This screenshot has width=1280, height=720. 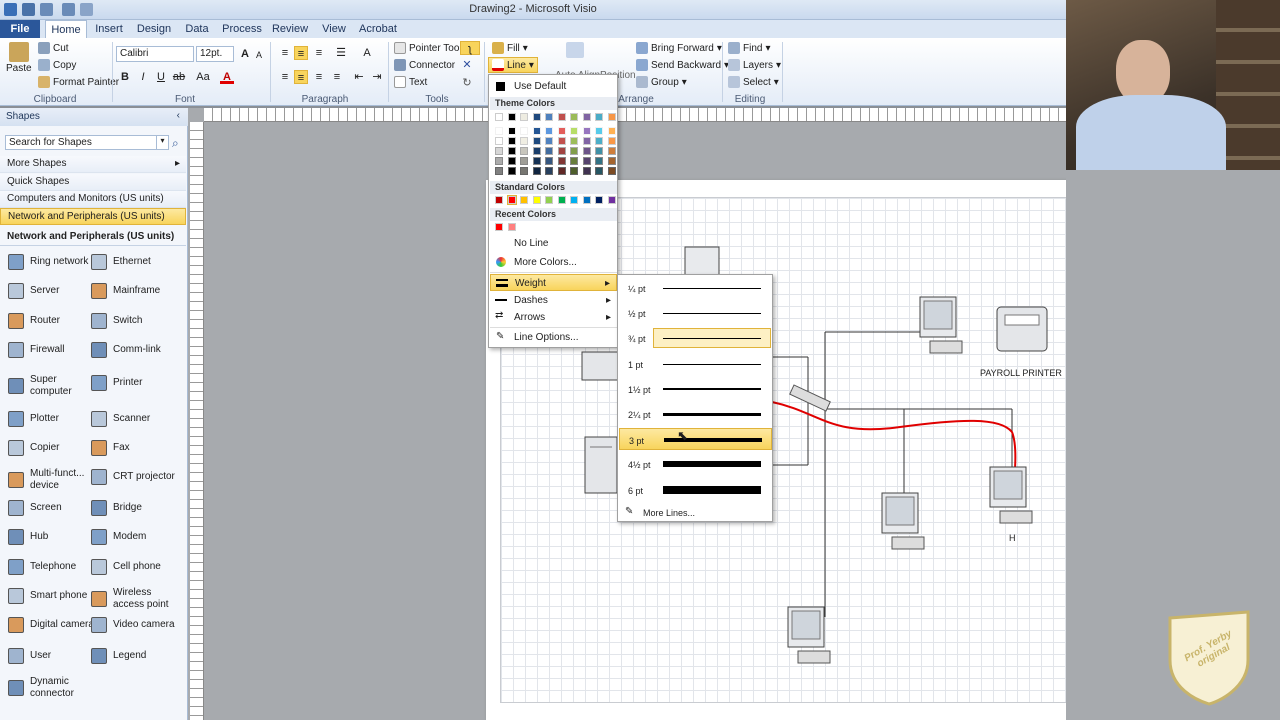 I want to click on tab-home: Home, so click(x=66, y=29).